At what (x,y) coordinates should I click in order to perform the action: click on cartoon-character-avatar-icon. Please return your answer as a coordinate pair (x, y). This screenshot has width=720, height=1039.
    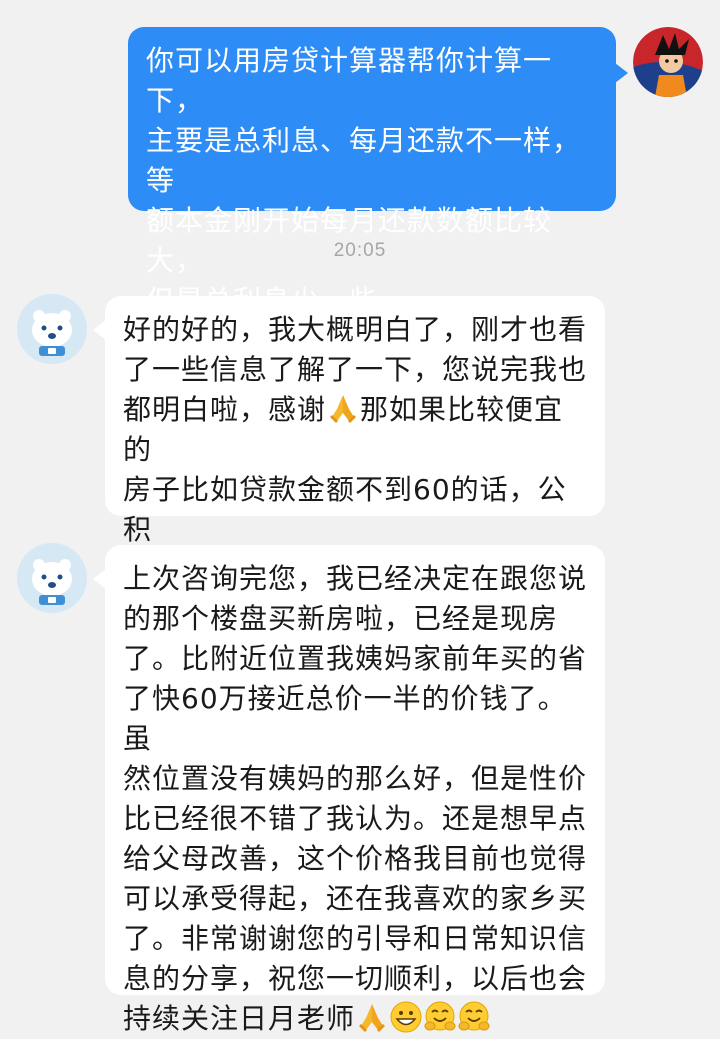
    Looking at the image, I should click on (668, 62).